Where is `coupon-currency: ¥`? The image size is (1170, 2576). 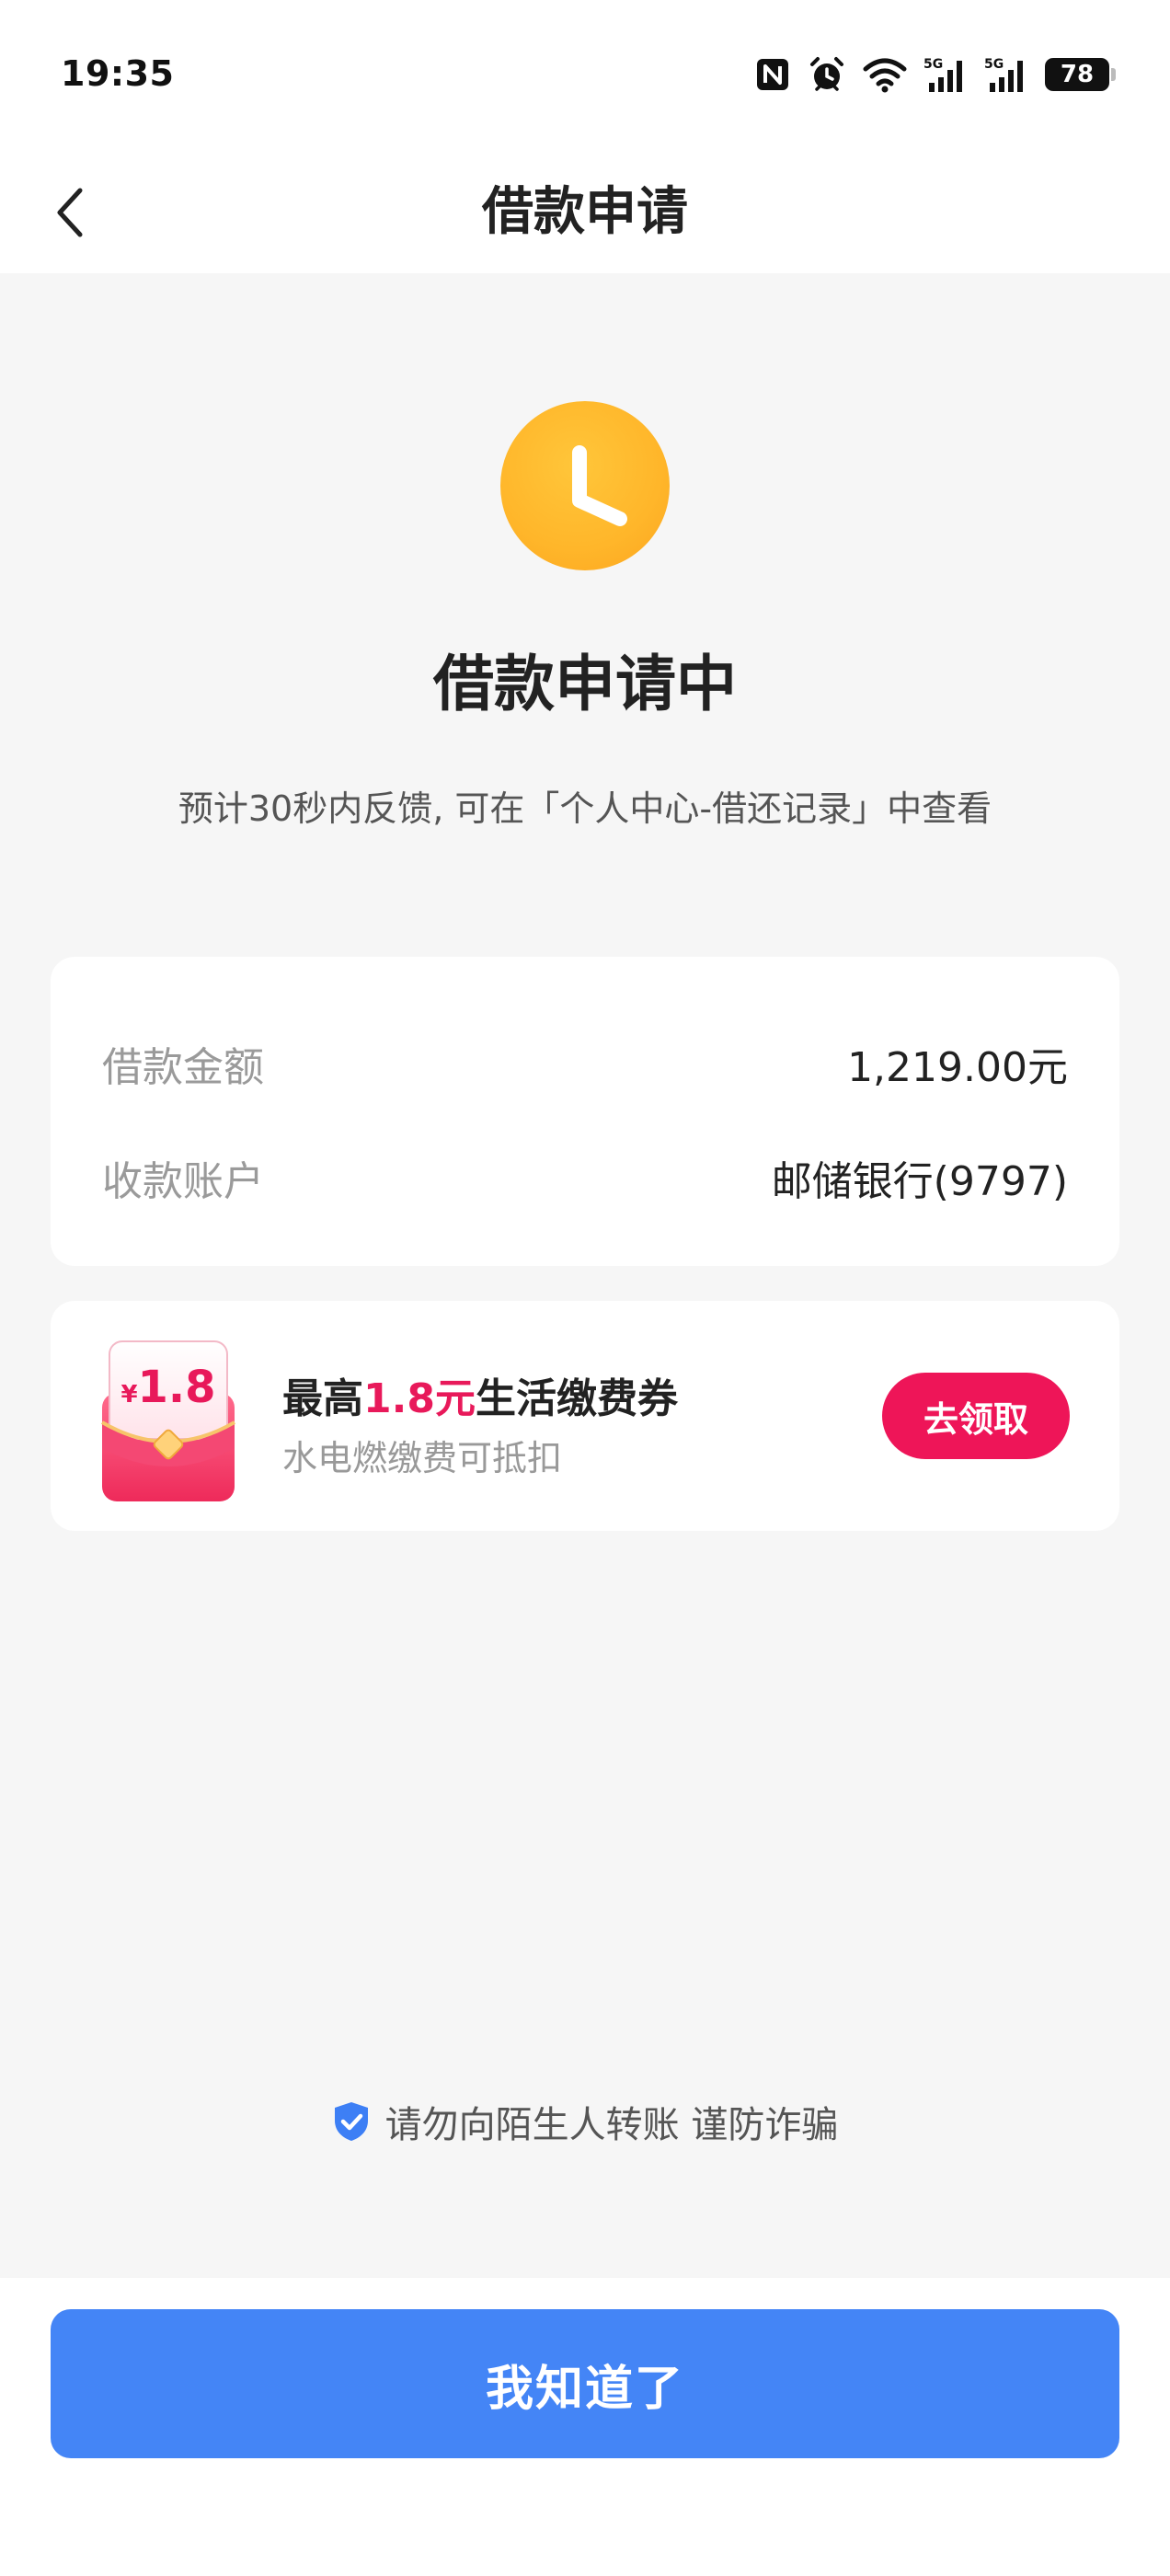 coupon-currency: ¥ is located at coordinates (128, 1395).